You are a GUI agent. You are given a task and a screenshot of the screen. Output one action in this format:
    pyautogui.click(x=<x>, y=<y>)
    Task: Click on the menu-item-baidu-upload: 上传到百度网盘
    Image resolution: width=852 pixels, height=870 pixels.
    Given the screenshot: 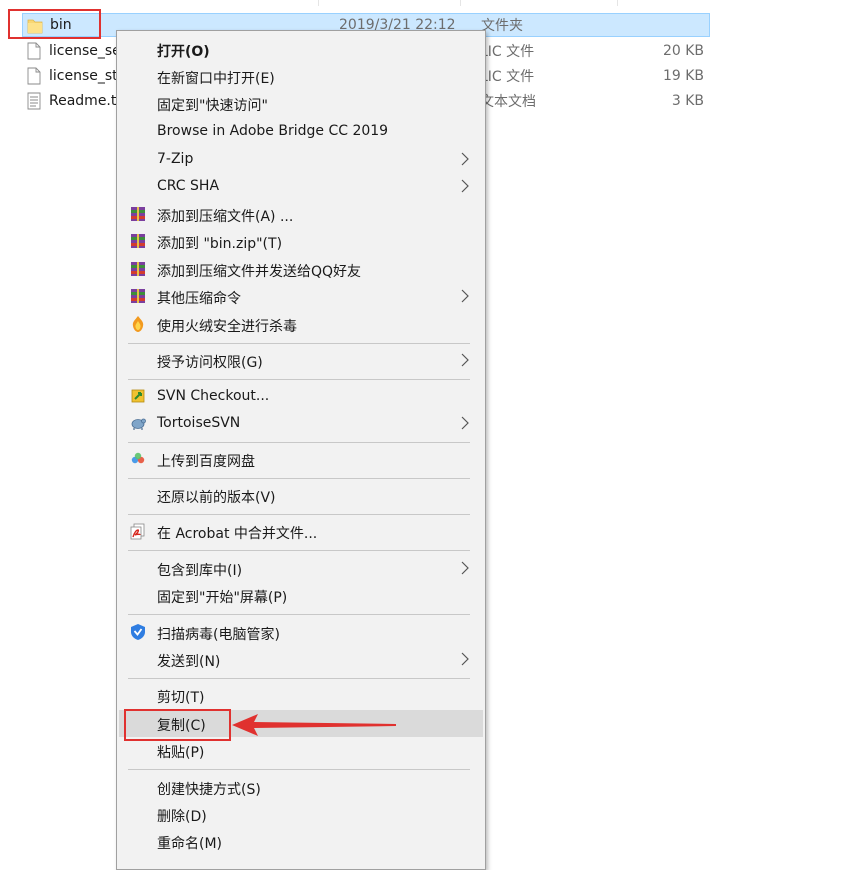 What is the action you would take?
    pyautogui.click(x=301, y=459)
    